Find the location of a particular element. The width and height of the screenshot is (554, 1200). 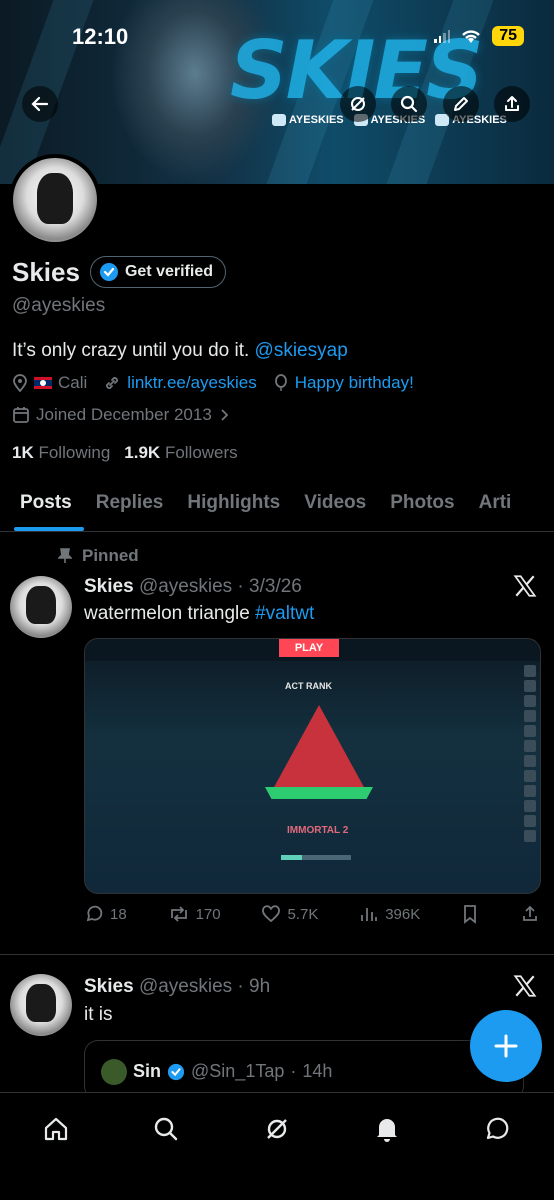

nav-search is located at coordinates (166, 1129).